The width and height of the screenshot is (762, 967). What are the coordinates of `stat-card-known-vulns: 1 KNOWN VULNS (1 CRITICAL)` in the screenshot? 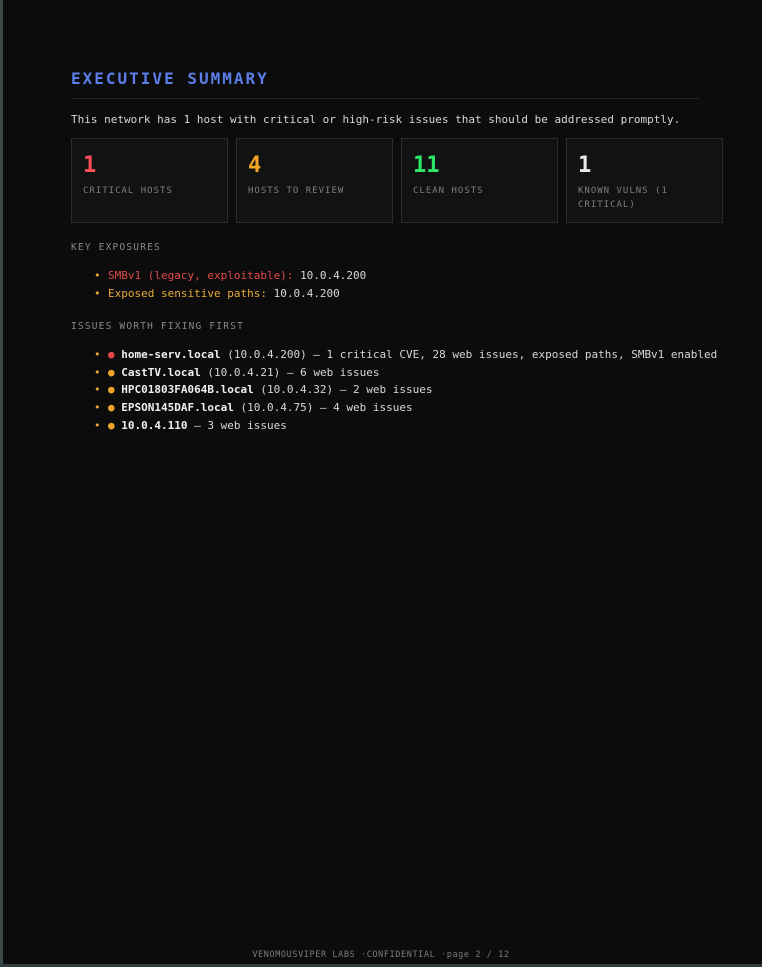 It's located at (644, 180).